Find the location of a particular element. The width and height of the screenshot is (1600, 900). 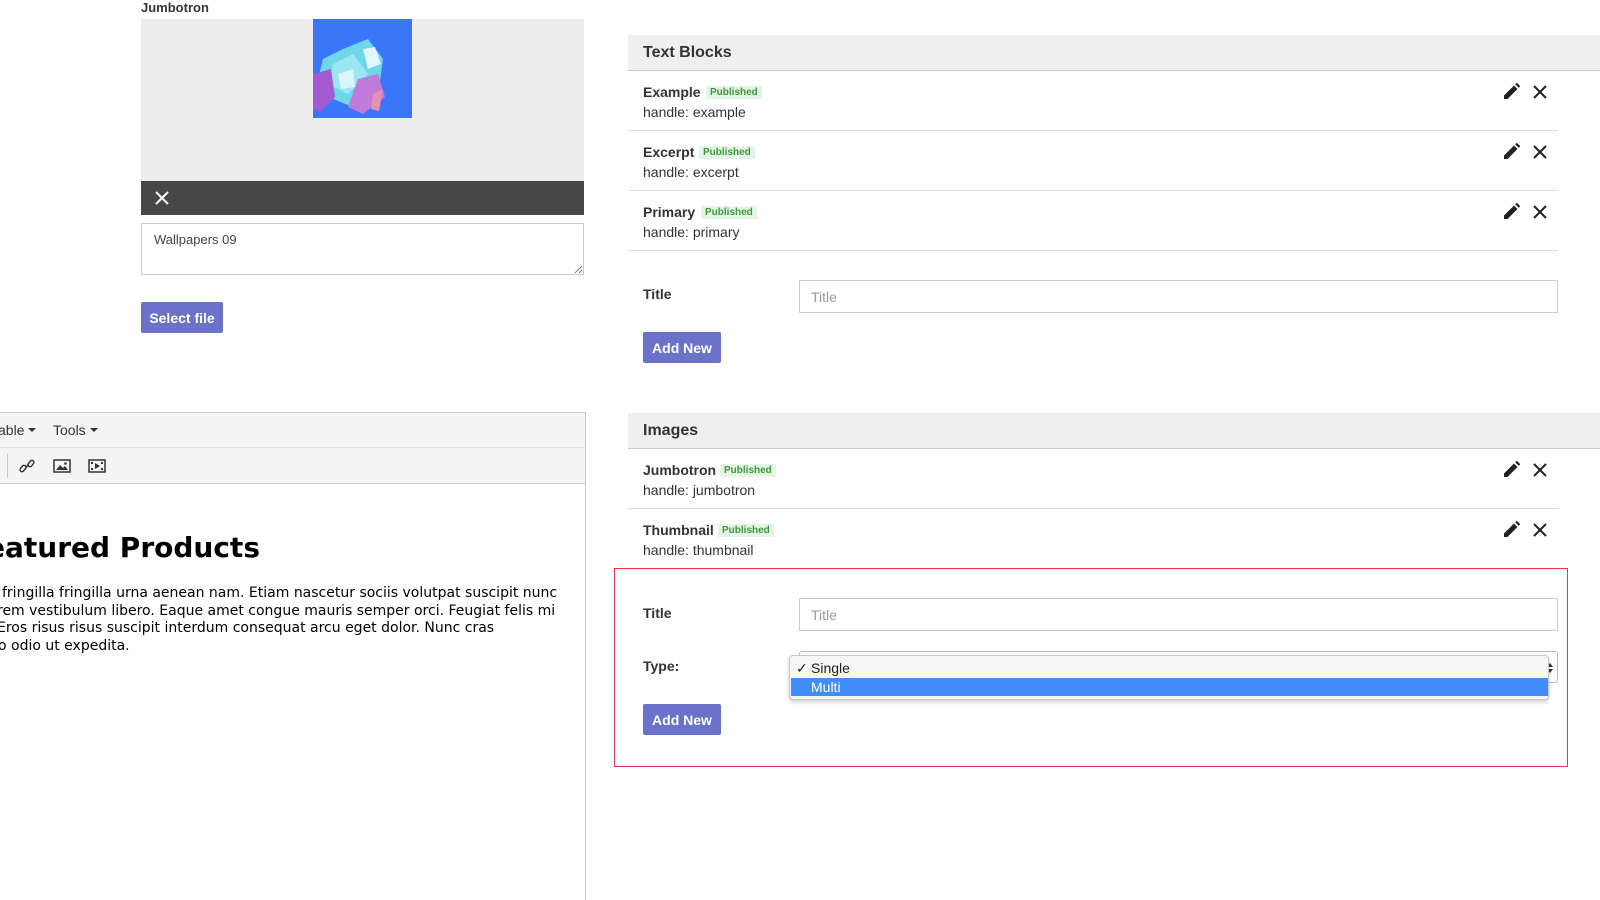

menu-table-label: able is located at coordinates (12, 430).